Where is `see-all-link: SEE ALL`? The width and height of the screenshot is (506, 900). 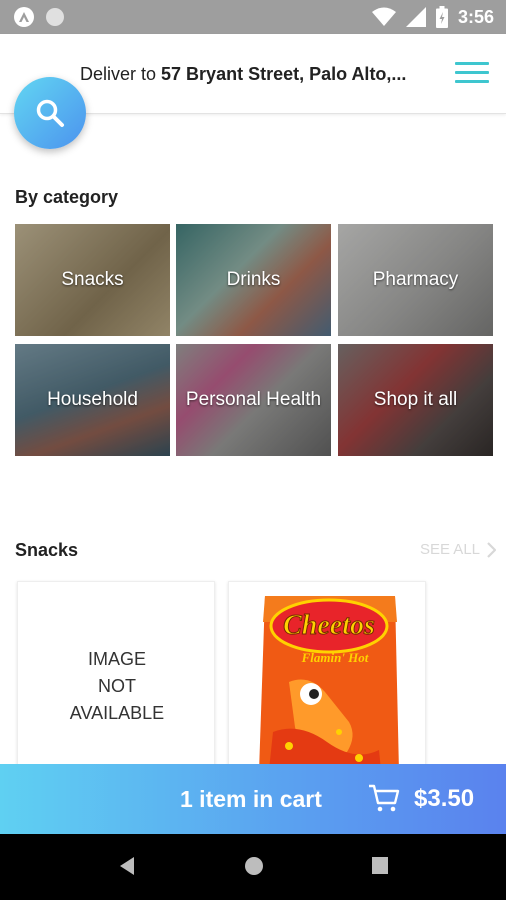 see-all-link: SEE ALL is located at coordinates (458, 549).